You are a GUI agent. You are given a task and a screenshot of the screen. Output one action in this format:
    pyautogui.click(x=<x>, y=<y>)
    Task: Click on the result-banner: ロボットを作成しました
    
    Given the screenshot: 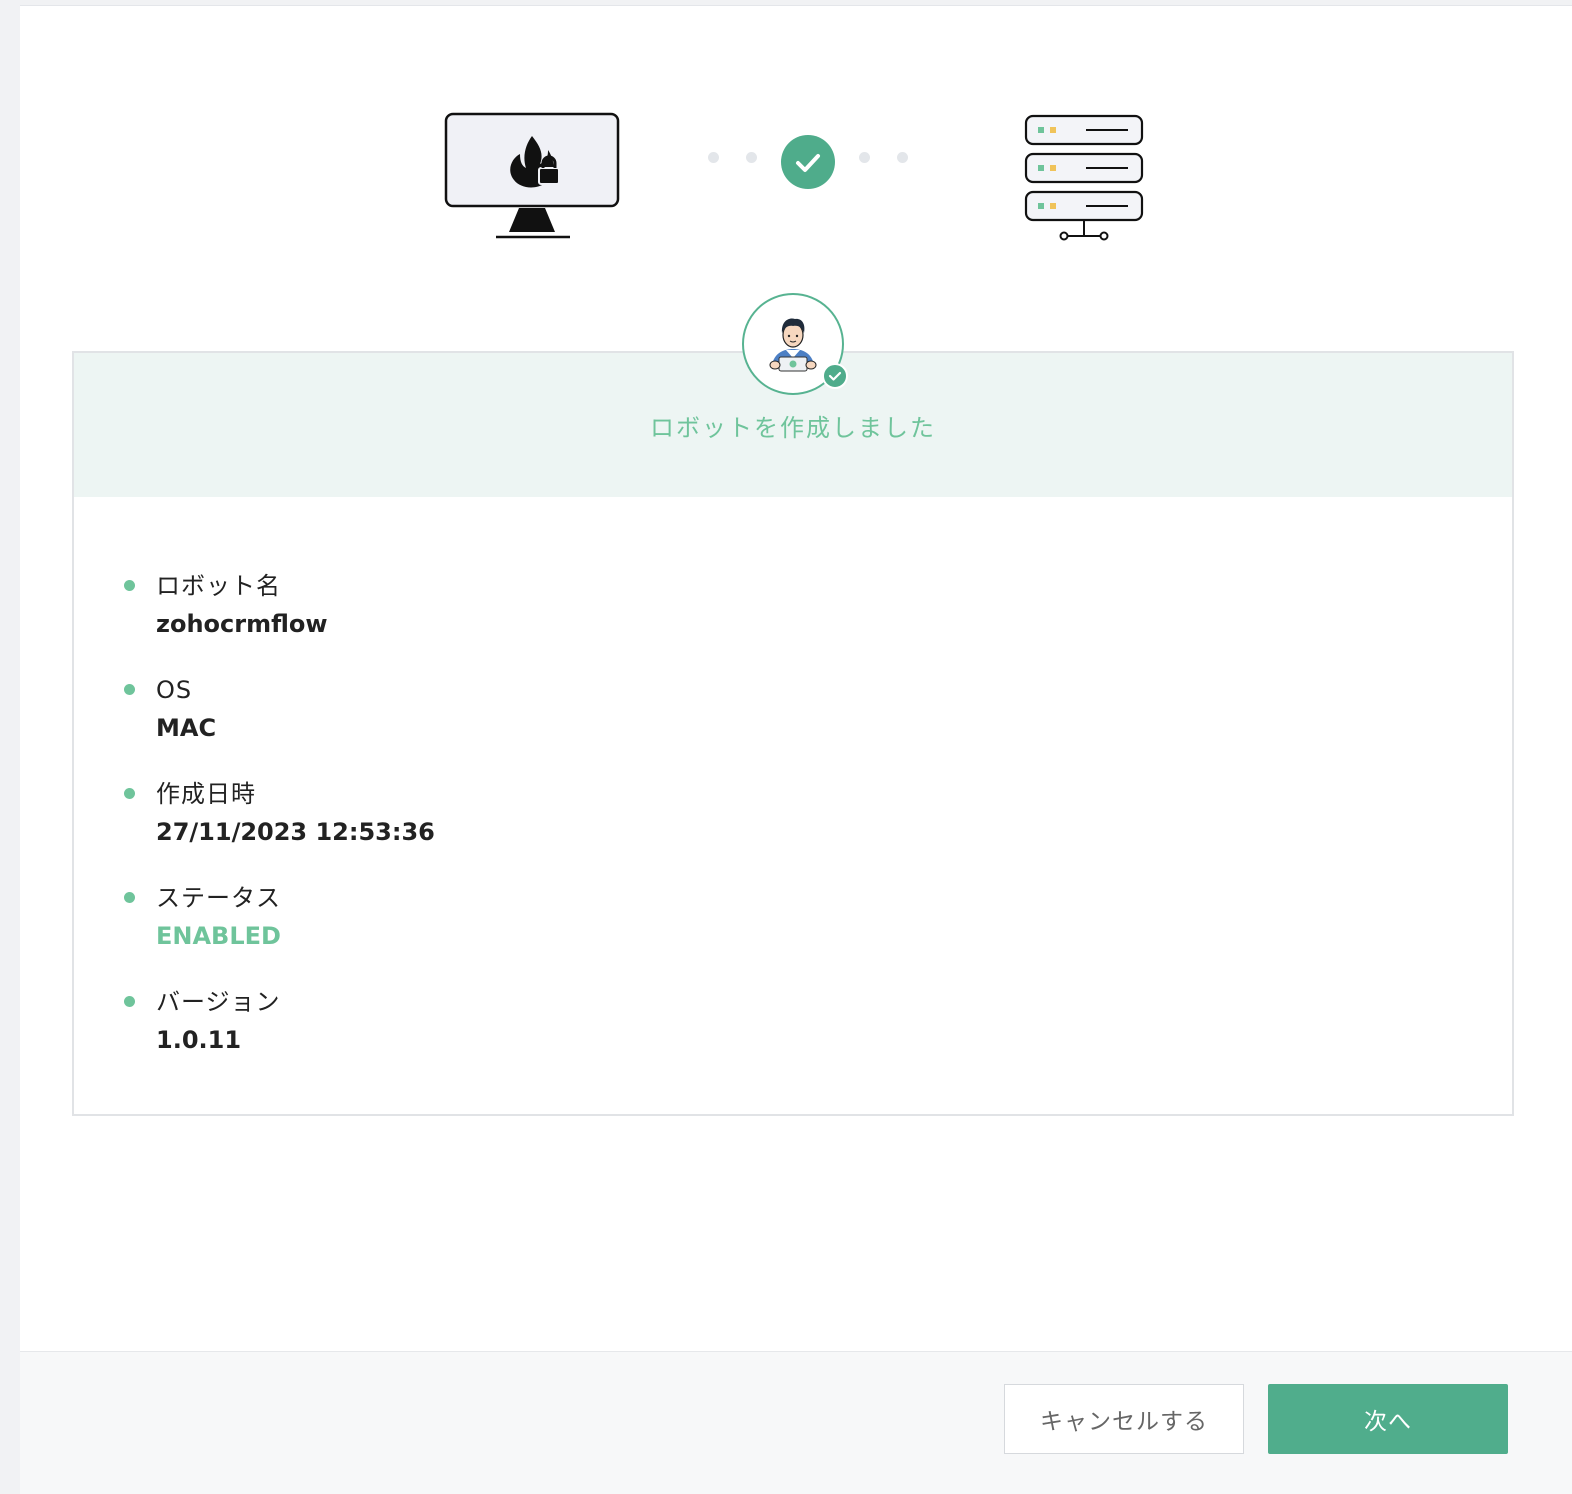 What is the action you would take?
    pyautogui.click(x=793, y=395)
    